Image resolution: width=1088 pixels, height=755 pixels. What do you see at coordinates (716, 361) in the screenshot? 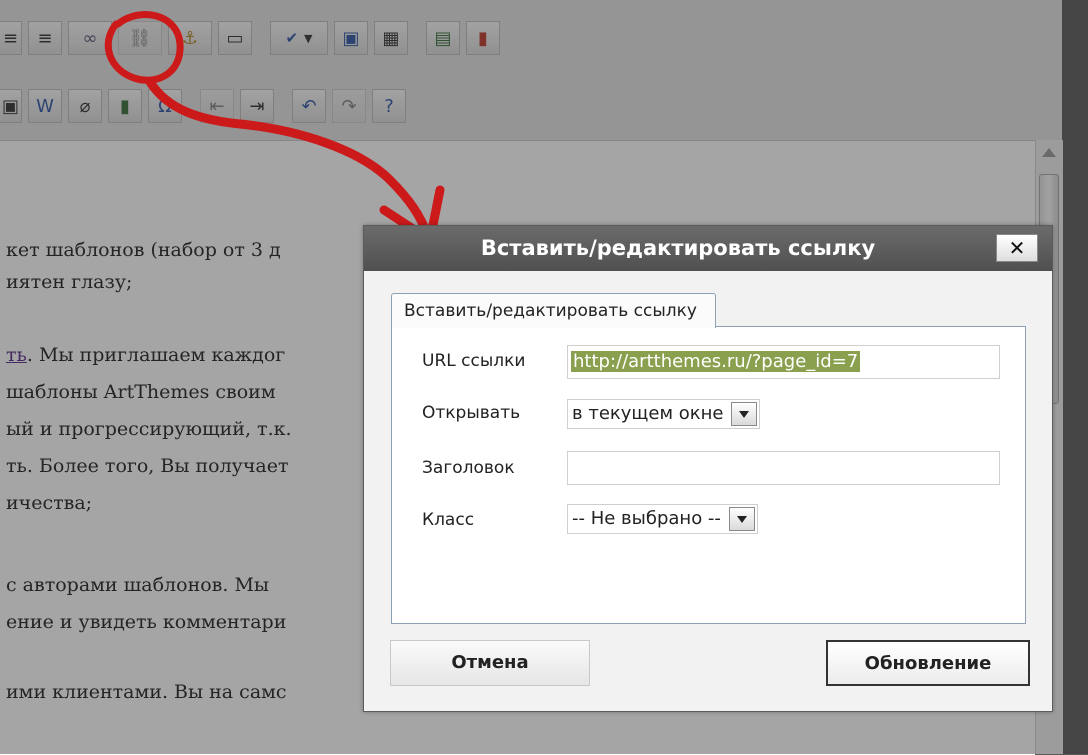
I see `url-value: http://artthemes.ru/?page_id=7` at bounding box center [716, 361].